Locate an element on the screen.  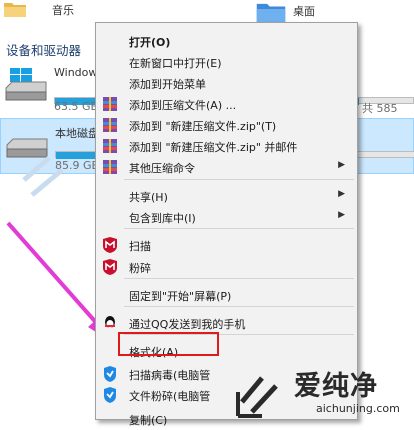
menu-item-label: 包含到库中(I) is located at coordinates (162, 218).